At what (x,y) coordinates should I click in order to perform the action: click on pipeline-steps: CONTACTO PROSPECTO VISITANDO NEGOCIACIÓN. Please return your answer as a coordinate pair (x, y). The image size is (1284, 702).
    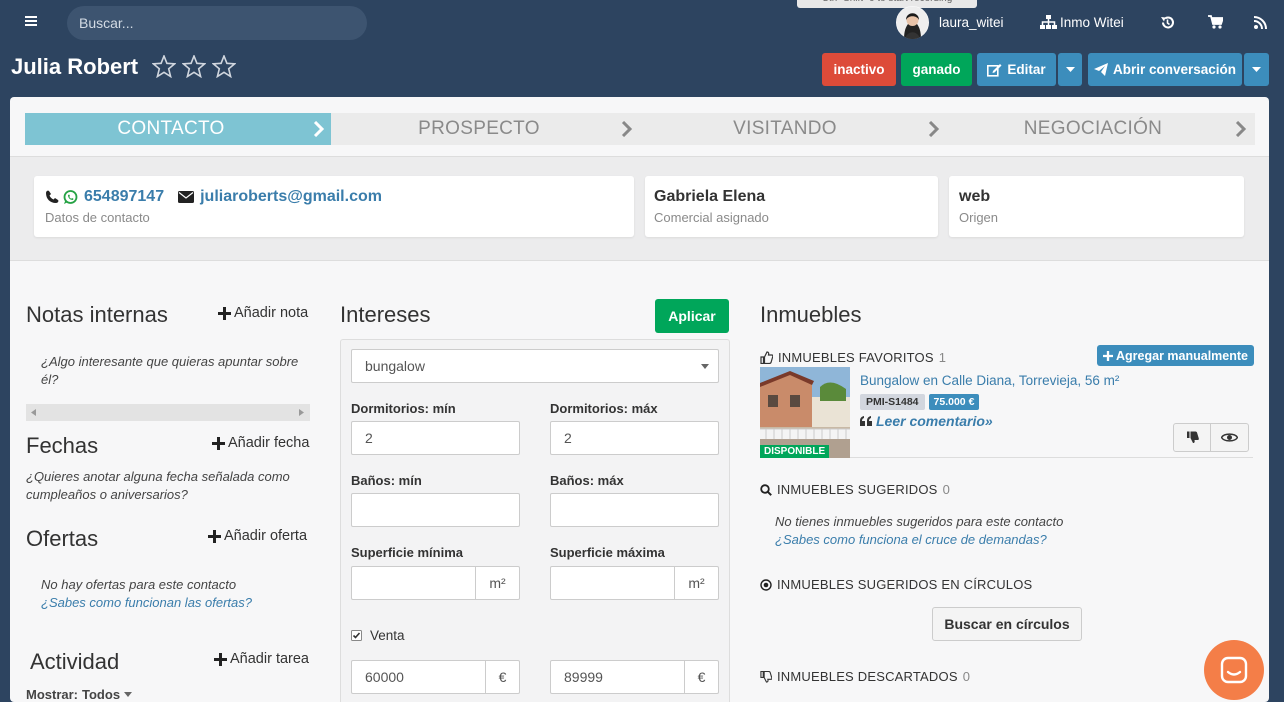
    Looking at the image, I should click on (640, 129).